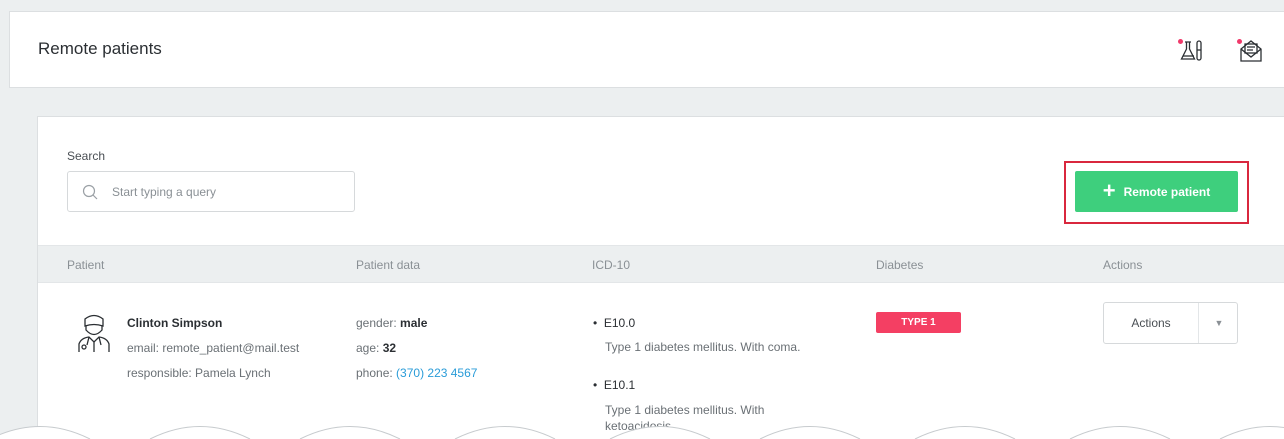  What do you see at coordinates (1219, 323) in the screenshot?
I see `caret-down-icon: ▼` at bounding box center [1219, 323].